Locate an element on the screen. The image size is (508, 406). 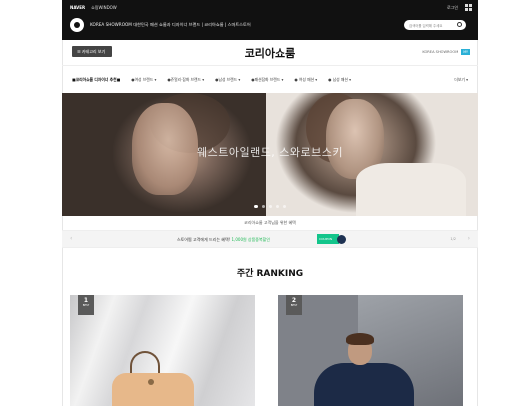
top-links: NAVER 쇼핑WINDOW is located at coordinates (93, 8).